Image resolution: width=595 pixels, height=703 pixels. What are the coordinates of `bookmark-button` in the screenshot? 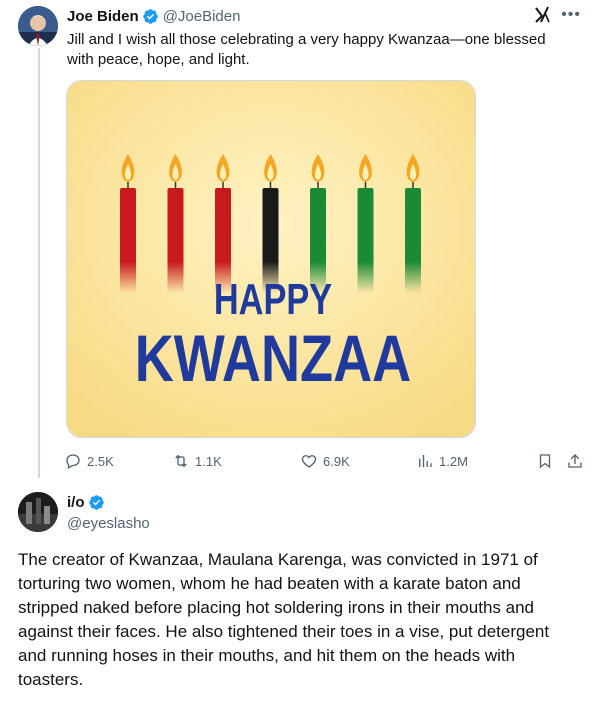 It's located at (545, 461).